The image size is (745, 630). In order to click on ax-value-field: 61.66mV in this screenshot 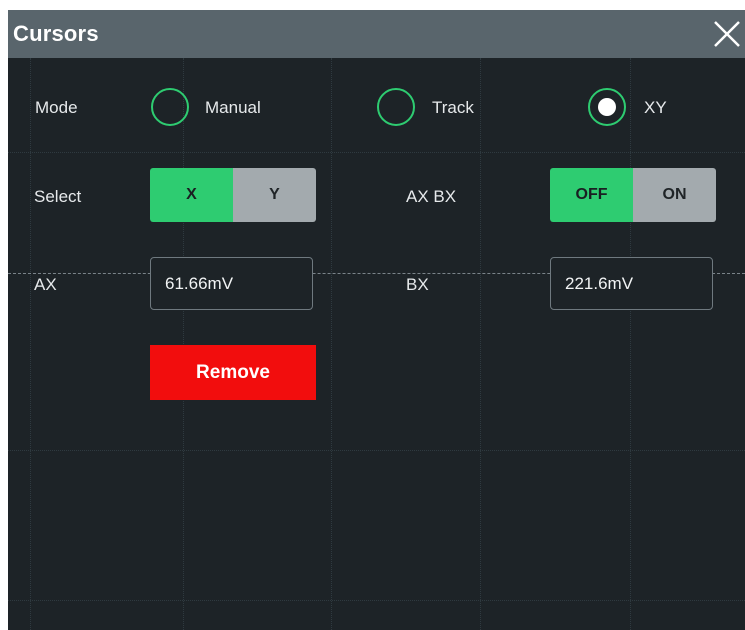, I will do `click(231, 283)`.